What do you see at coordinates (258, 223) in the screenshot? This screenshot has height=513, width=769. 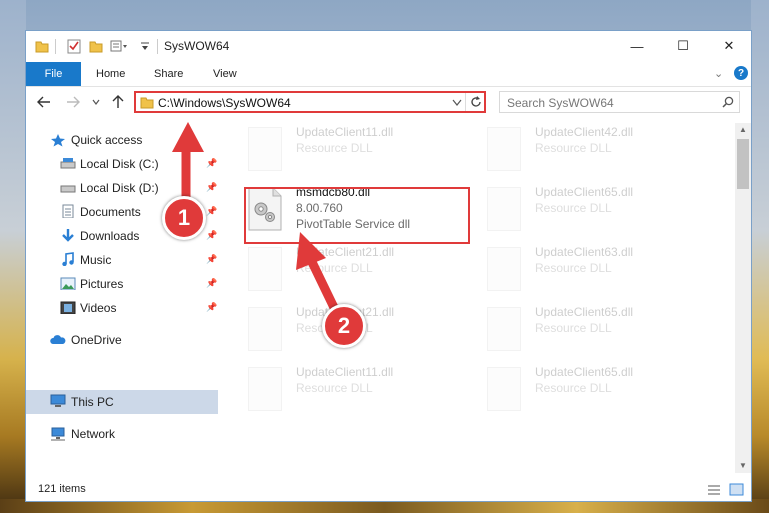 I see `annotation-arrows` at bounding box center [258, 223].